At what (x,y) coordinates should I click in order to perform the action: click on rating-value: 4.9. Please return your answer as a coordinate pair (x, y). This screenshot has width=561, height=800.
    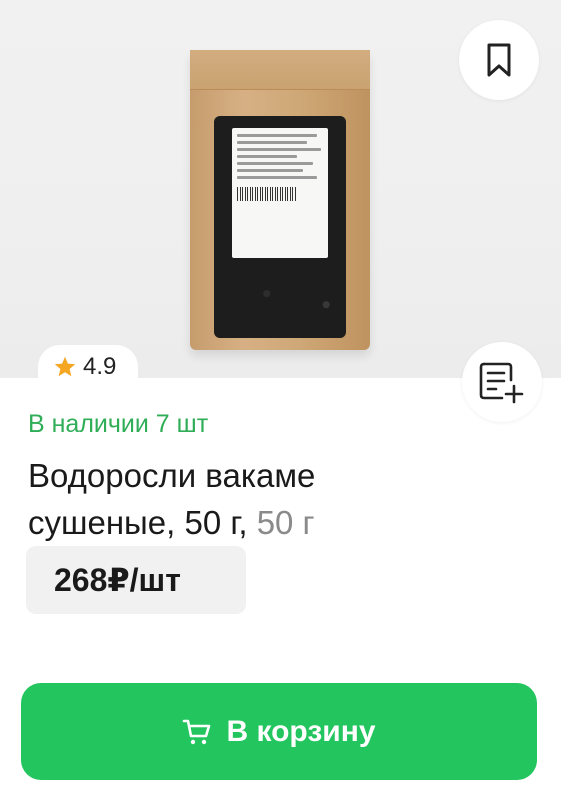
    Looking at the image, I should click on (100, 366).